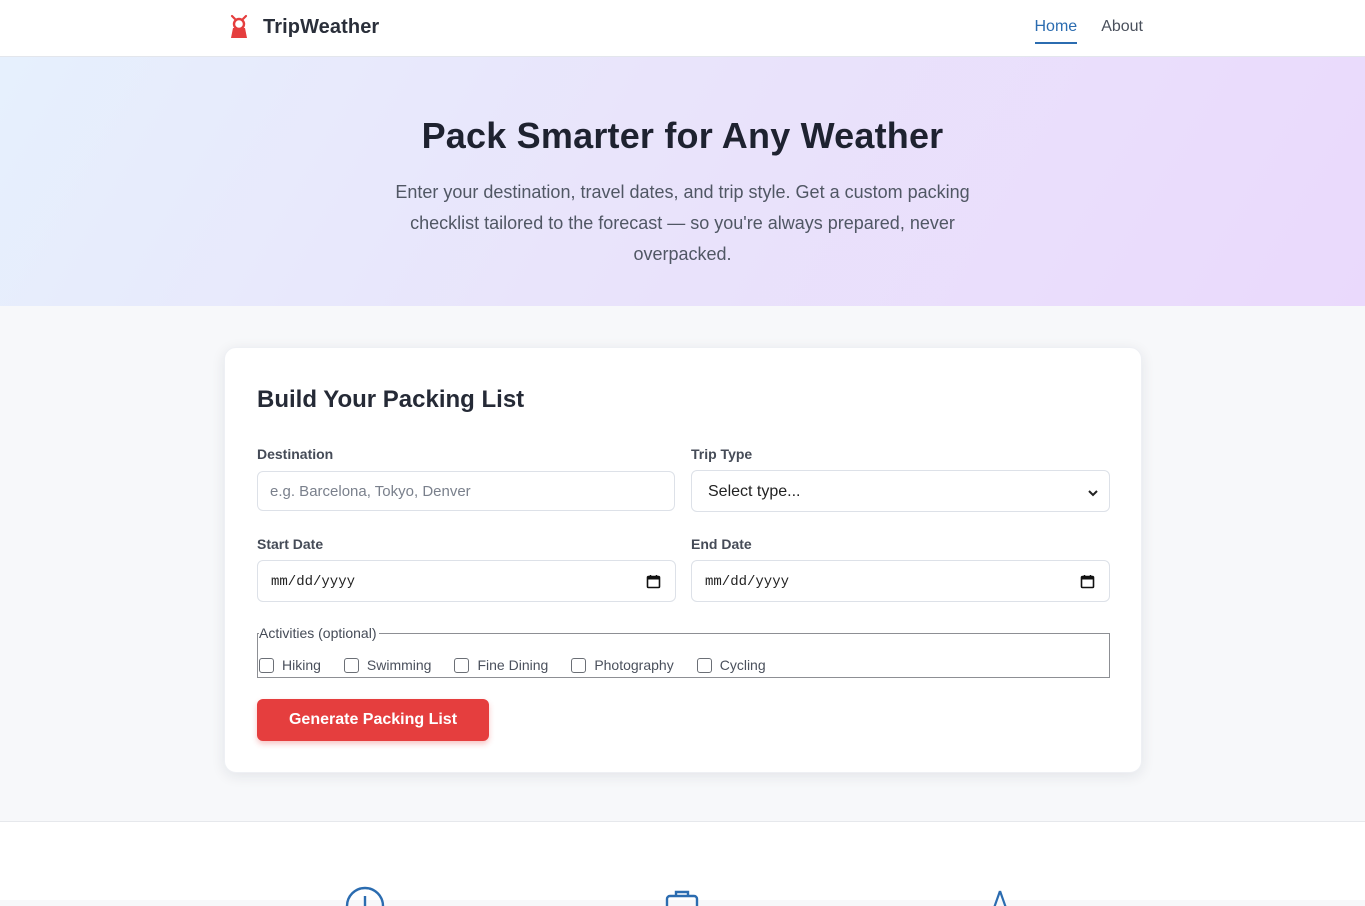  I want to click on trip-type-label: Trip Type, so click(722, 454).